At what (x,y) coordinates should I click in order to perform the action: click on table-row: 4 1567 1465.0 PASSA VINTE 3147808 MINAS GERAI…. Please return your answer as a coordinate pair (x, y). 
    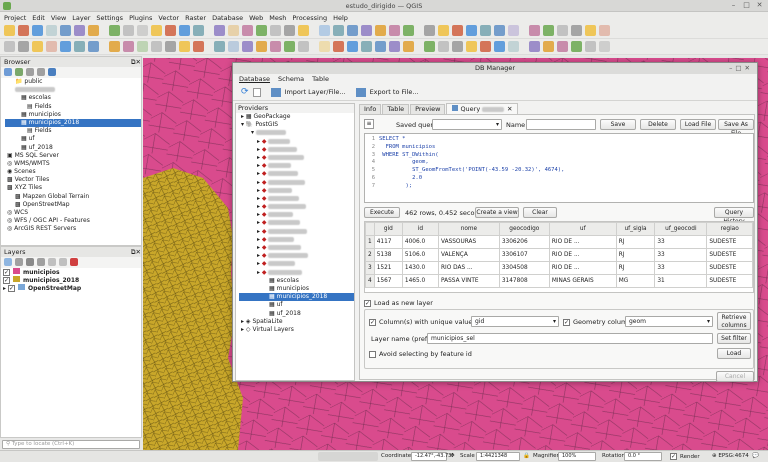
    Looking at the image, I should click on (559, 281).